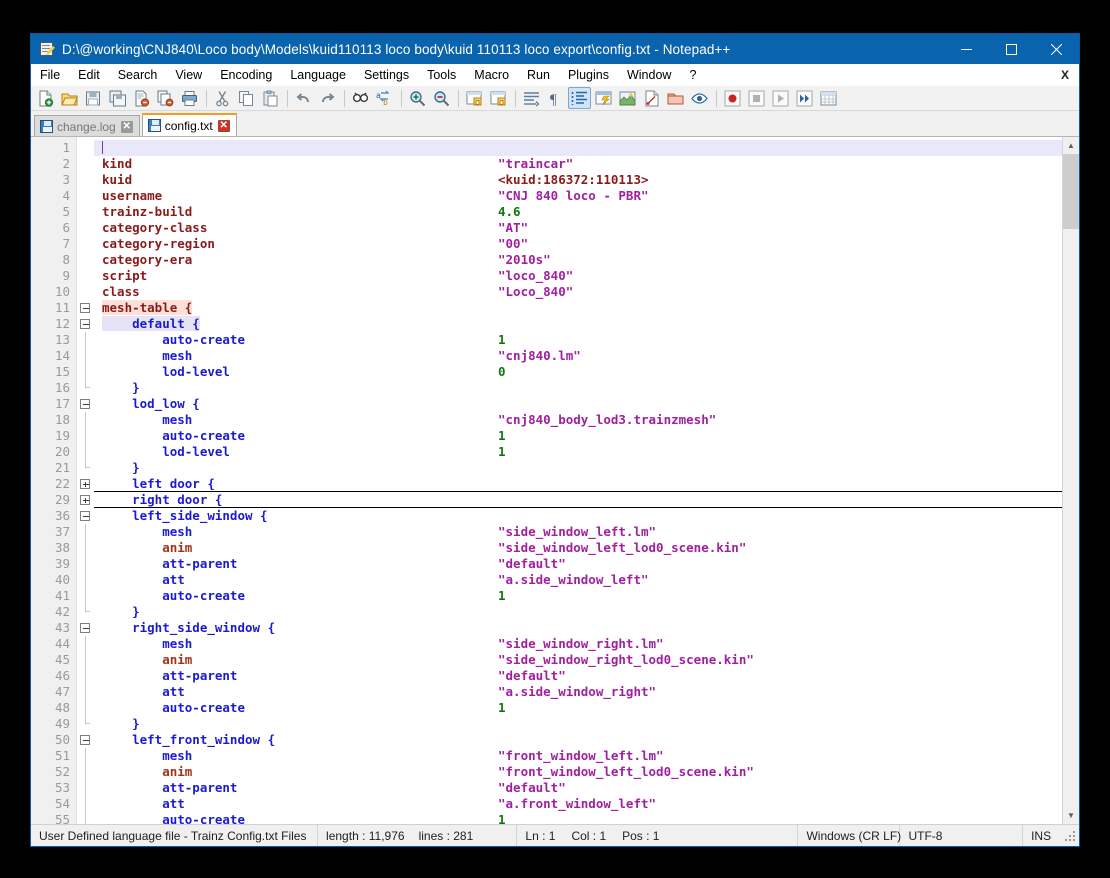 The image size is (1110, 878). Describe the element at coordinates (578, 324) in the screenshot. I see `code-line: default {` at that location.